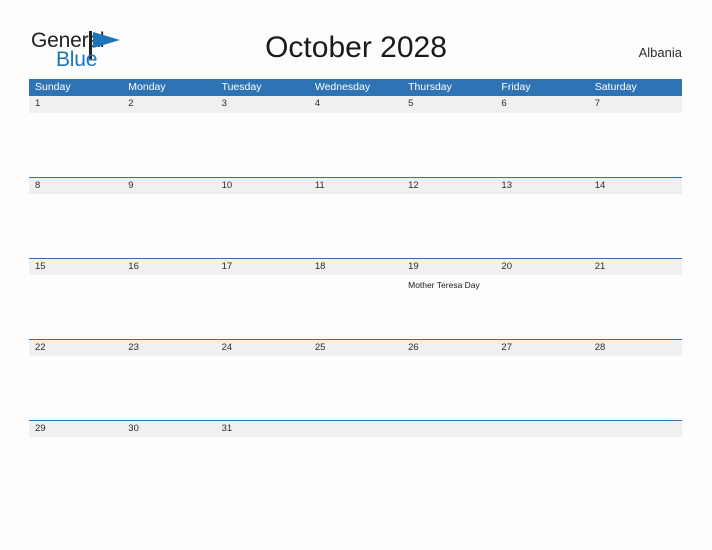 This screenshot has height=550, width=712. Describe the element at coordinates (635, 348) in the screenshot. I see `day-cell-28: 28` at that location.